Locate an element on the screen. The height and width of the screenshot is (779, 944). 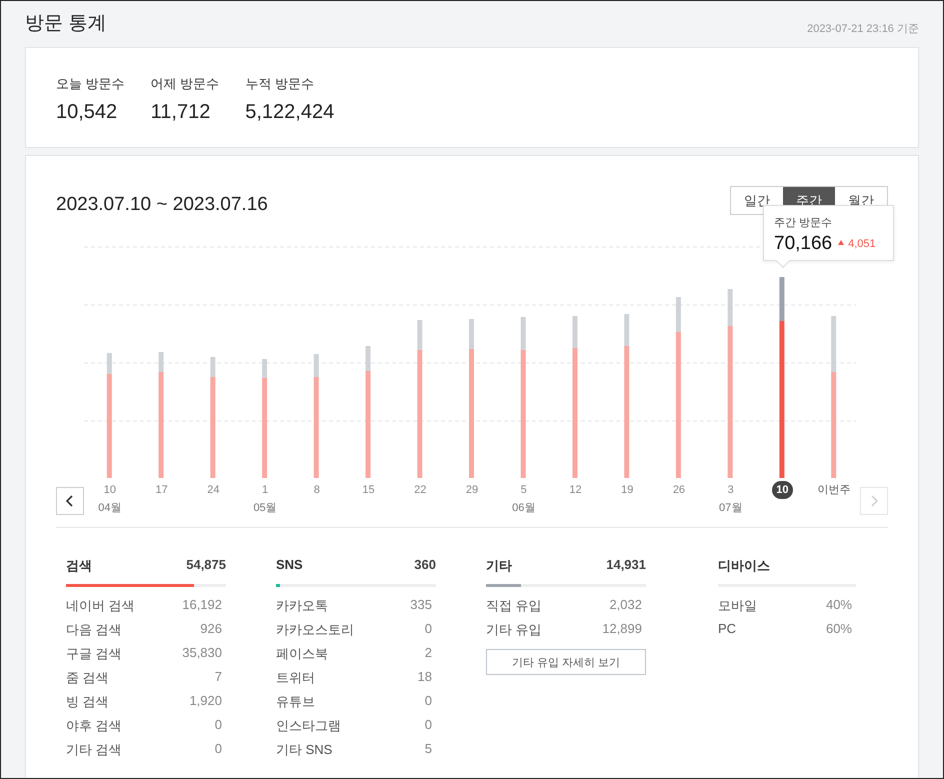
week-label: 24 is located at coordinates (213, 490).